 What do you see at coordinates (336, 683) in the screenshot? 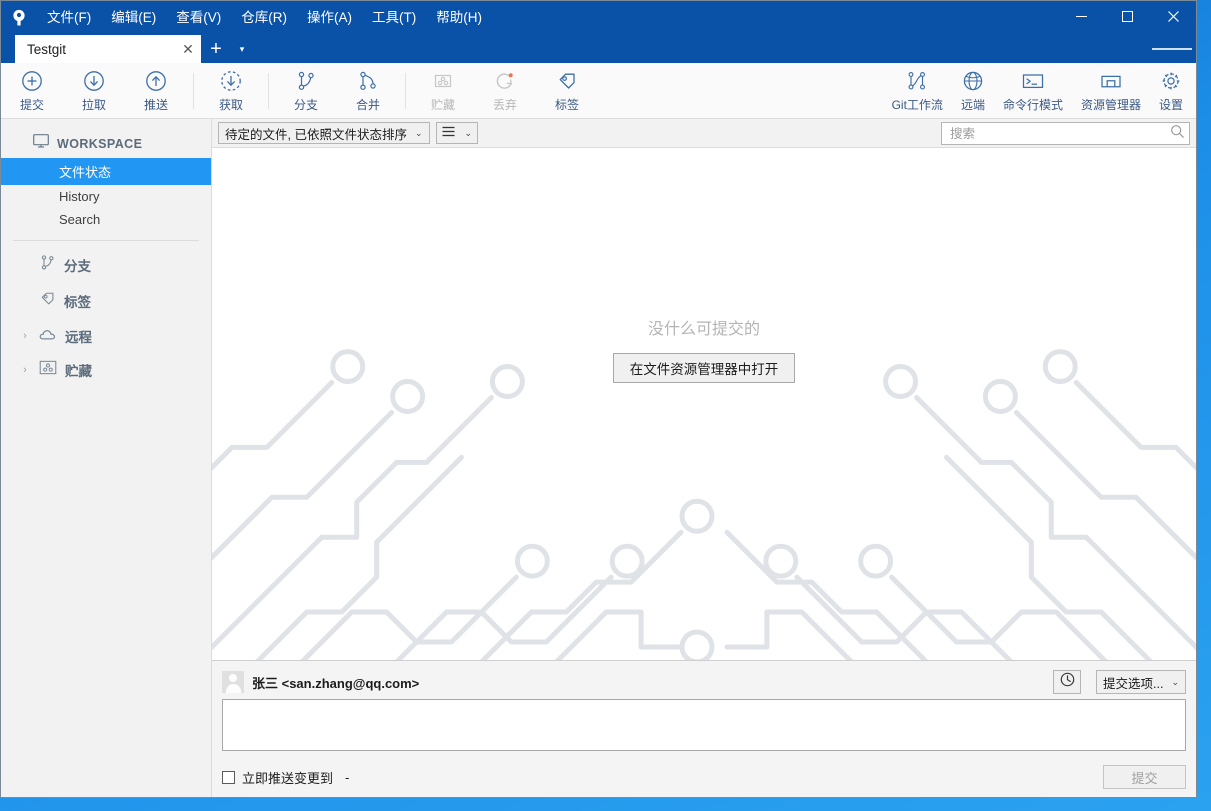
I see `commit-author: 张三 <san.zhang@qq.com>` at bounding box center [336, 683].